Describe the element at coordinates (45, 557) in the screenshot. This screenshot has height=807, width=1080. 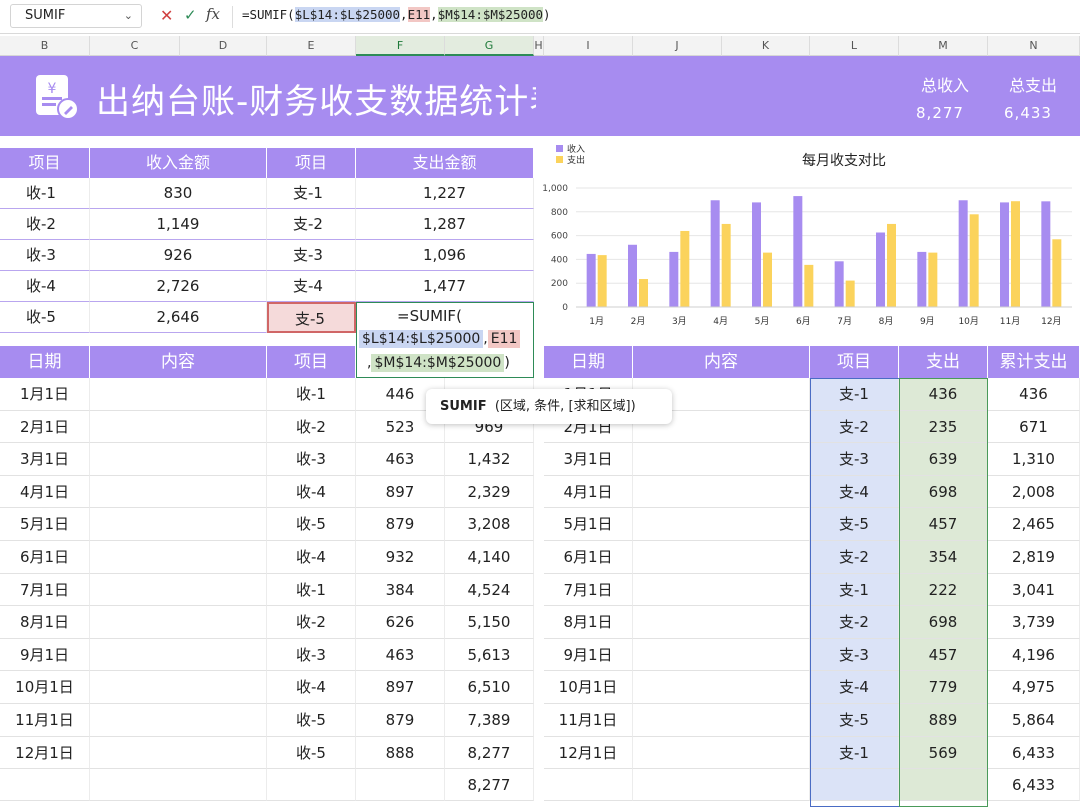
I see `income-cell-date: 6月1日` at that location.